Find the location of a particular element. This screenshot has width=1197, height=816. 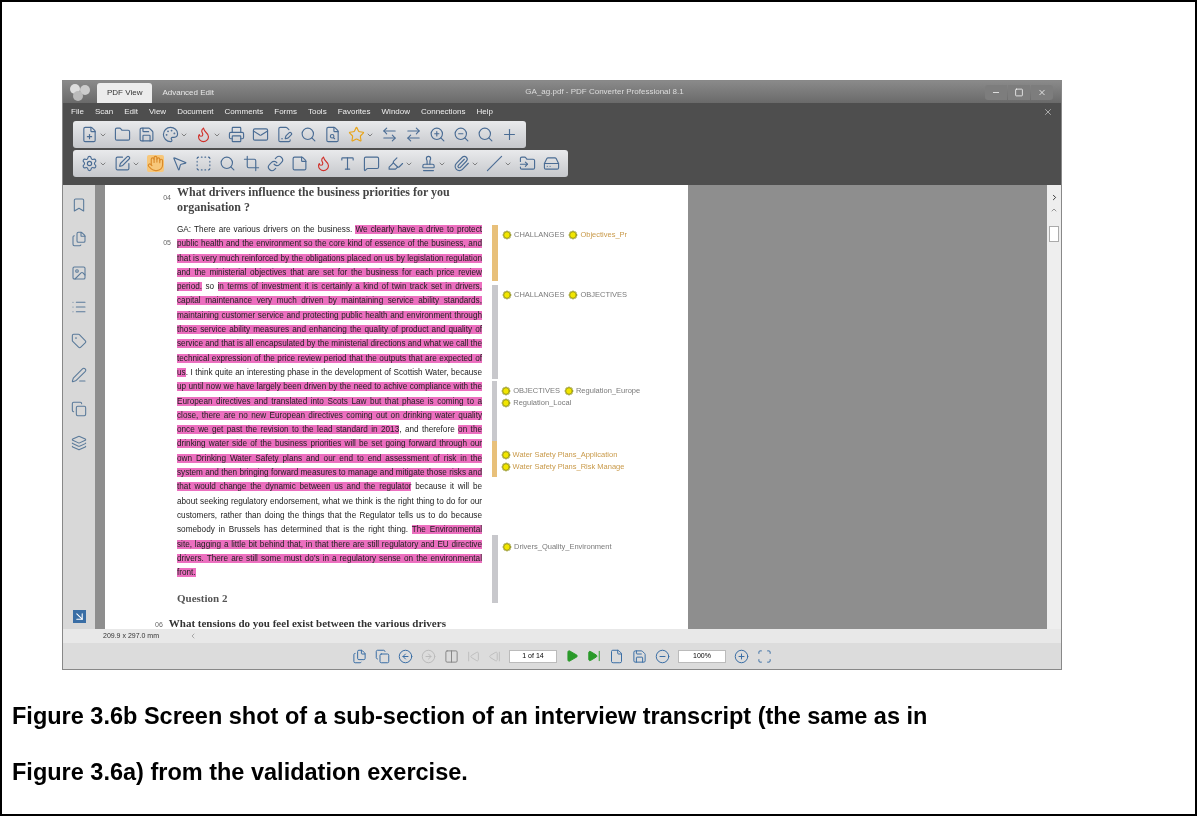

mail-icon is located at coordinates (260, 134).